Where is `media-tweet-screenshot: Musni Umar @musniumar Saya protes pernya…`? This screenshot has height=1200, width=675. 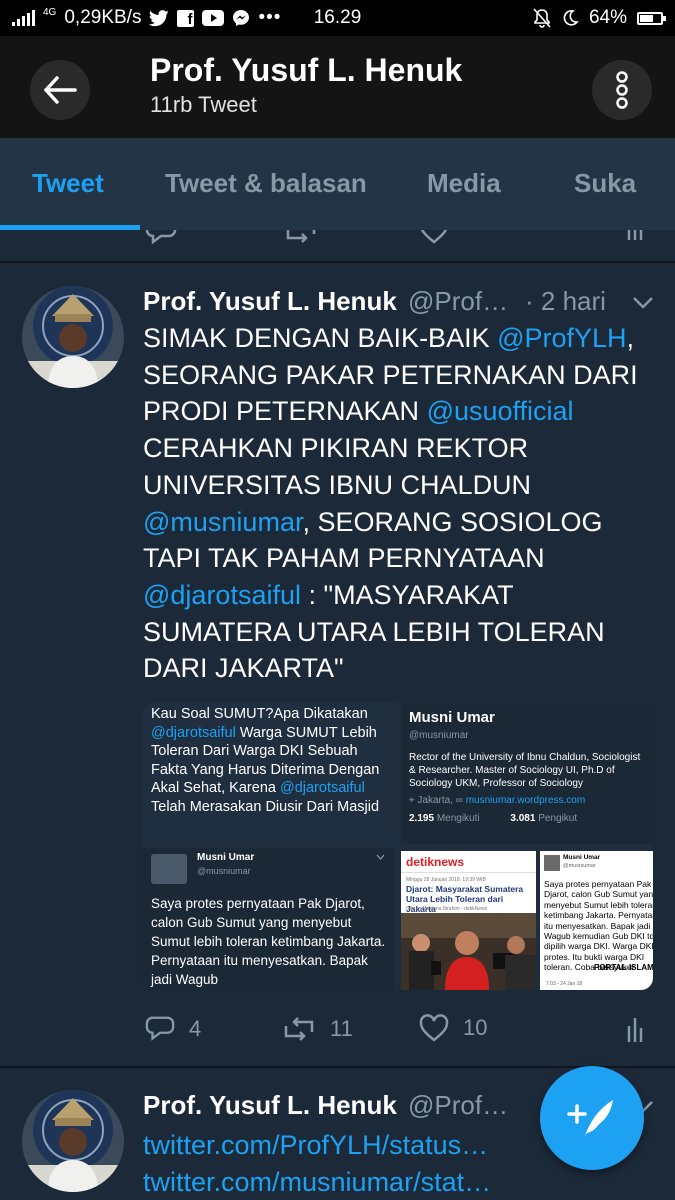
media-tweet-screenshot: Musni Umar @musniumar Saya protes pernya… is located at coordinates (596, 920).